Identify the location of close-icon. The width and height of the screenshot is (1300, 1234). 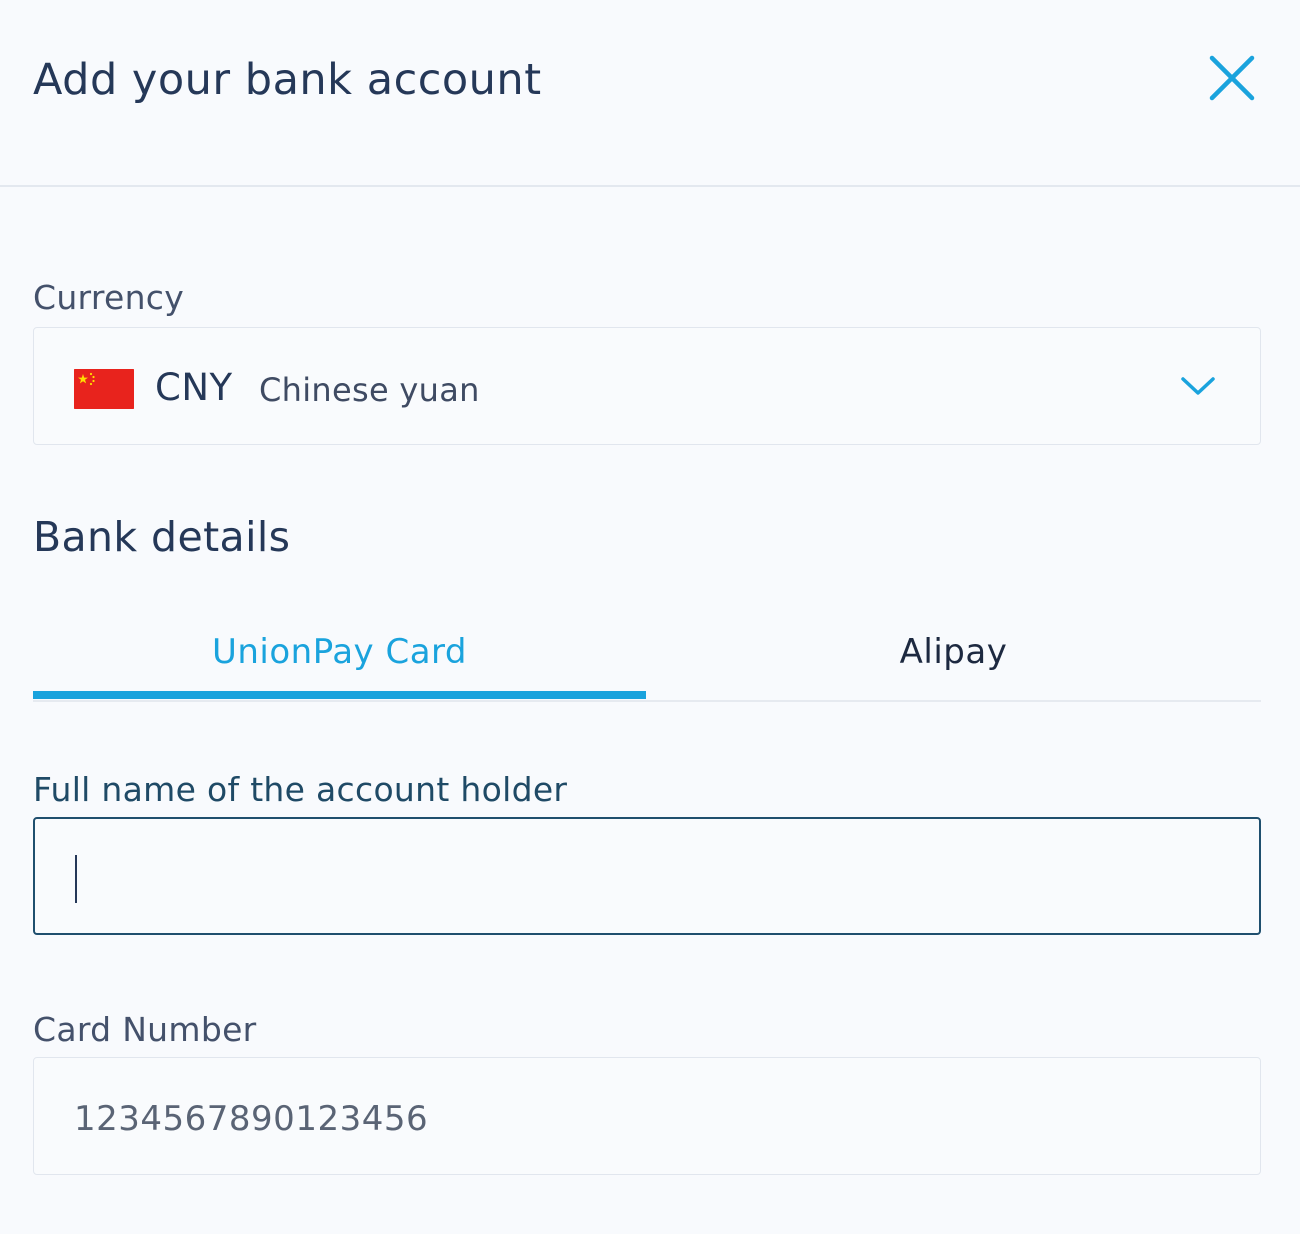
(1232, 78).